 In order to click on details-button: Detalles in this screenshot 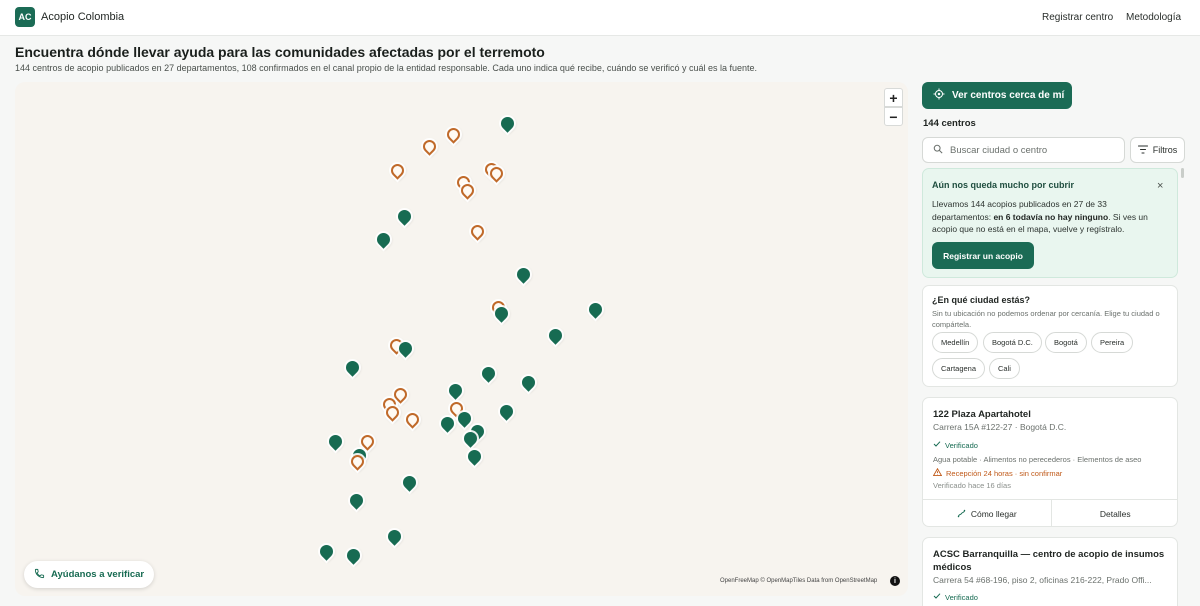, I will do `click(1114, 513)`.